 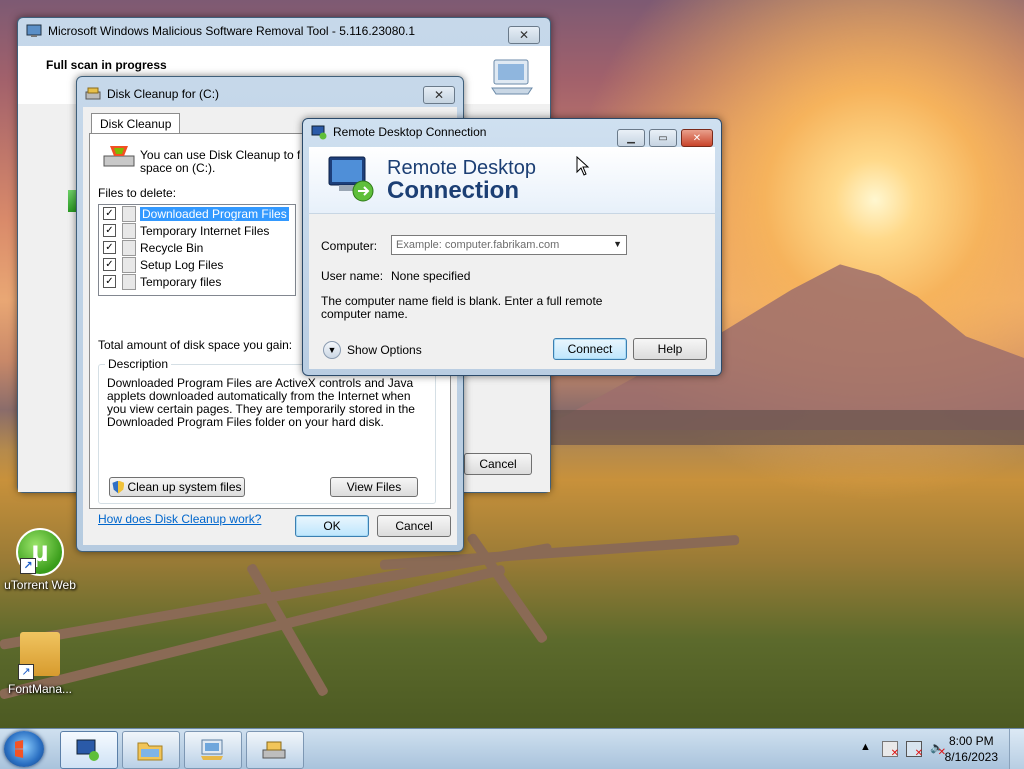 I want to click on windows-logo-icon, so click(x=19, y=749).